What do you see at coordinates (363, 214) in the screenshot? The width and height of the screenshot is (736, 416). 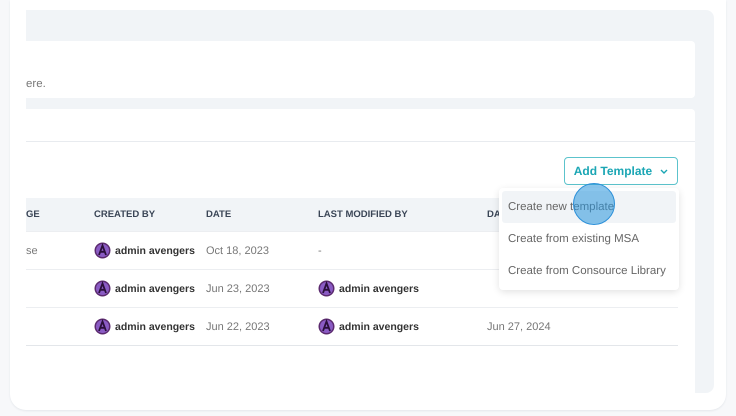 I see `column-header: LAST MODIFIED BY` at bounding box center [363, 214].